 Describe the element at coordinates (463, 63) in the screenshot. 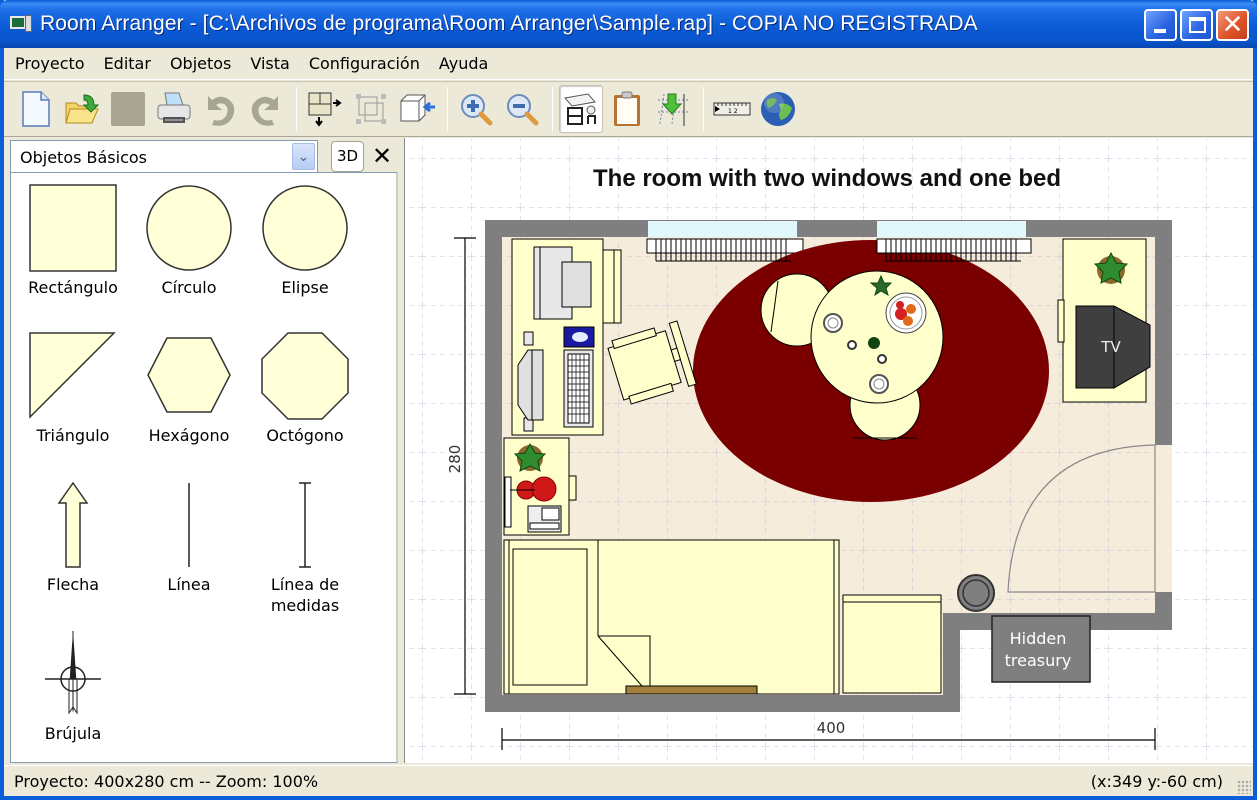

I see `menu-ayuda: Ayuda` at that location.